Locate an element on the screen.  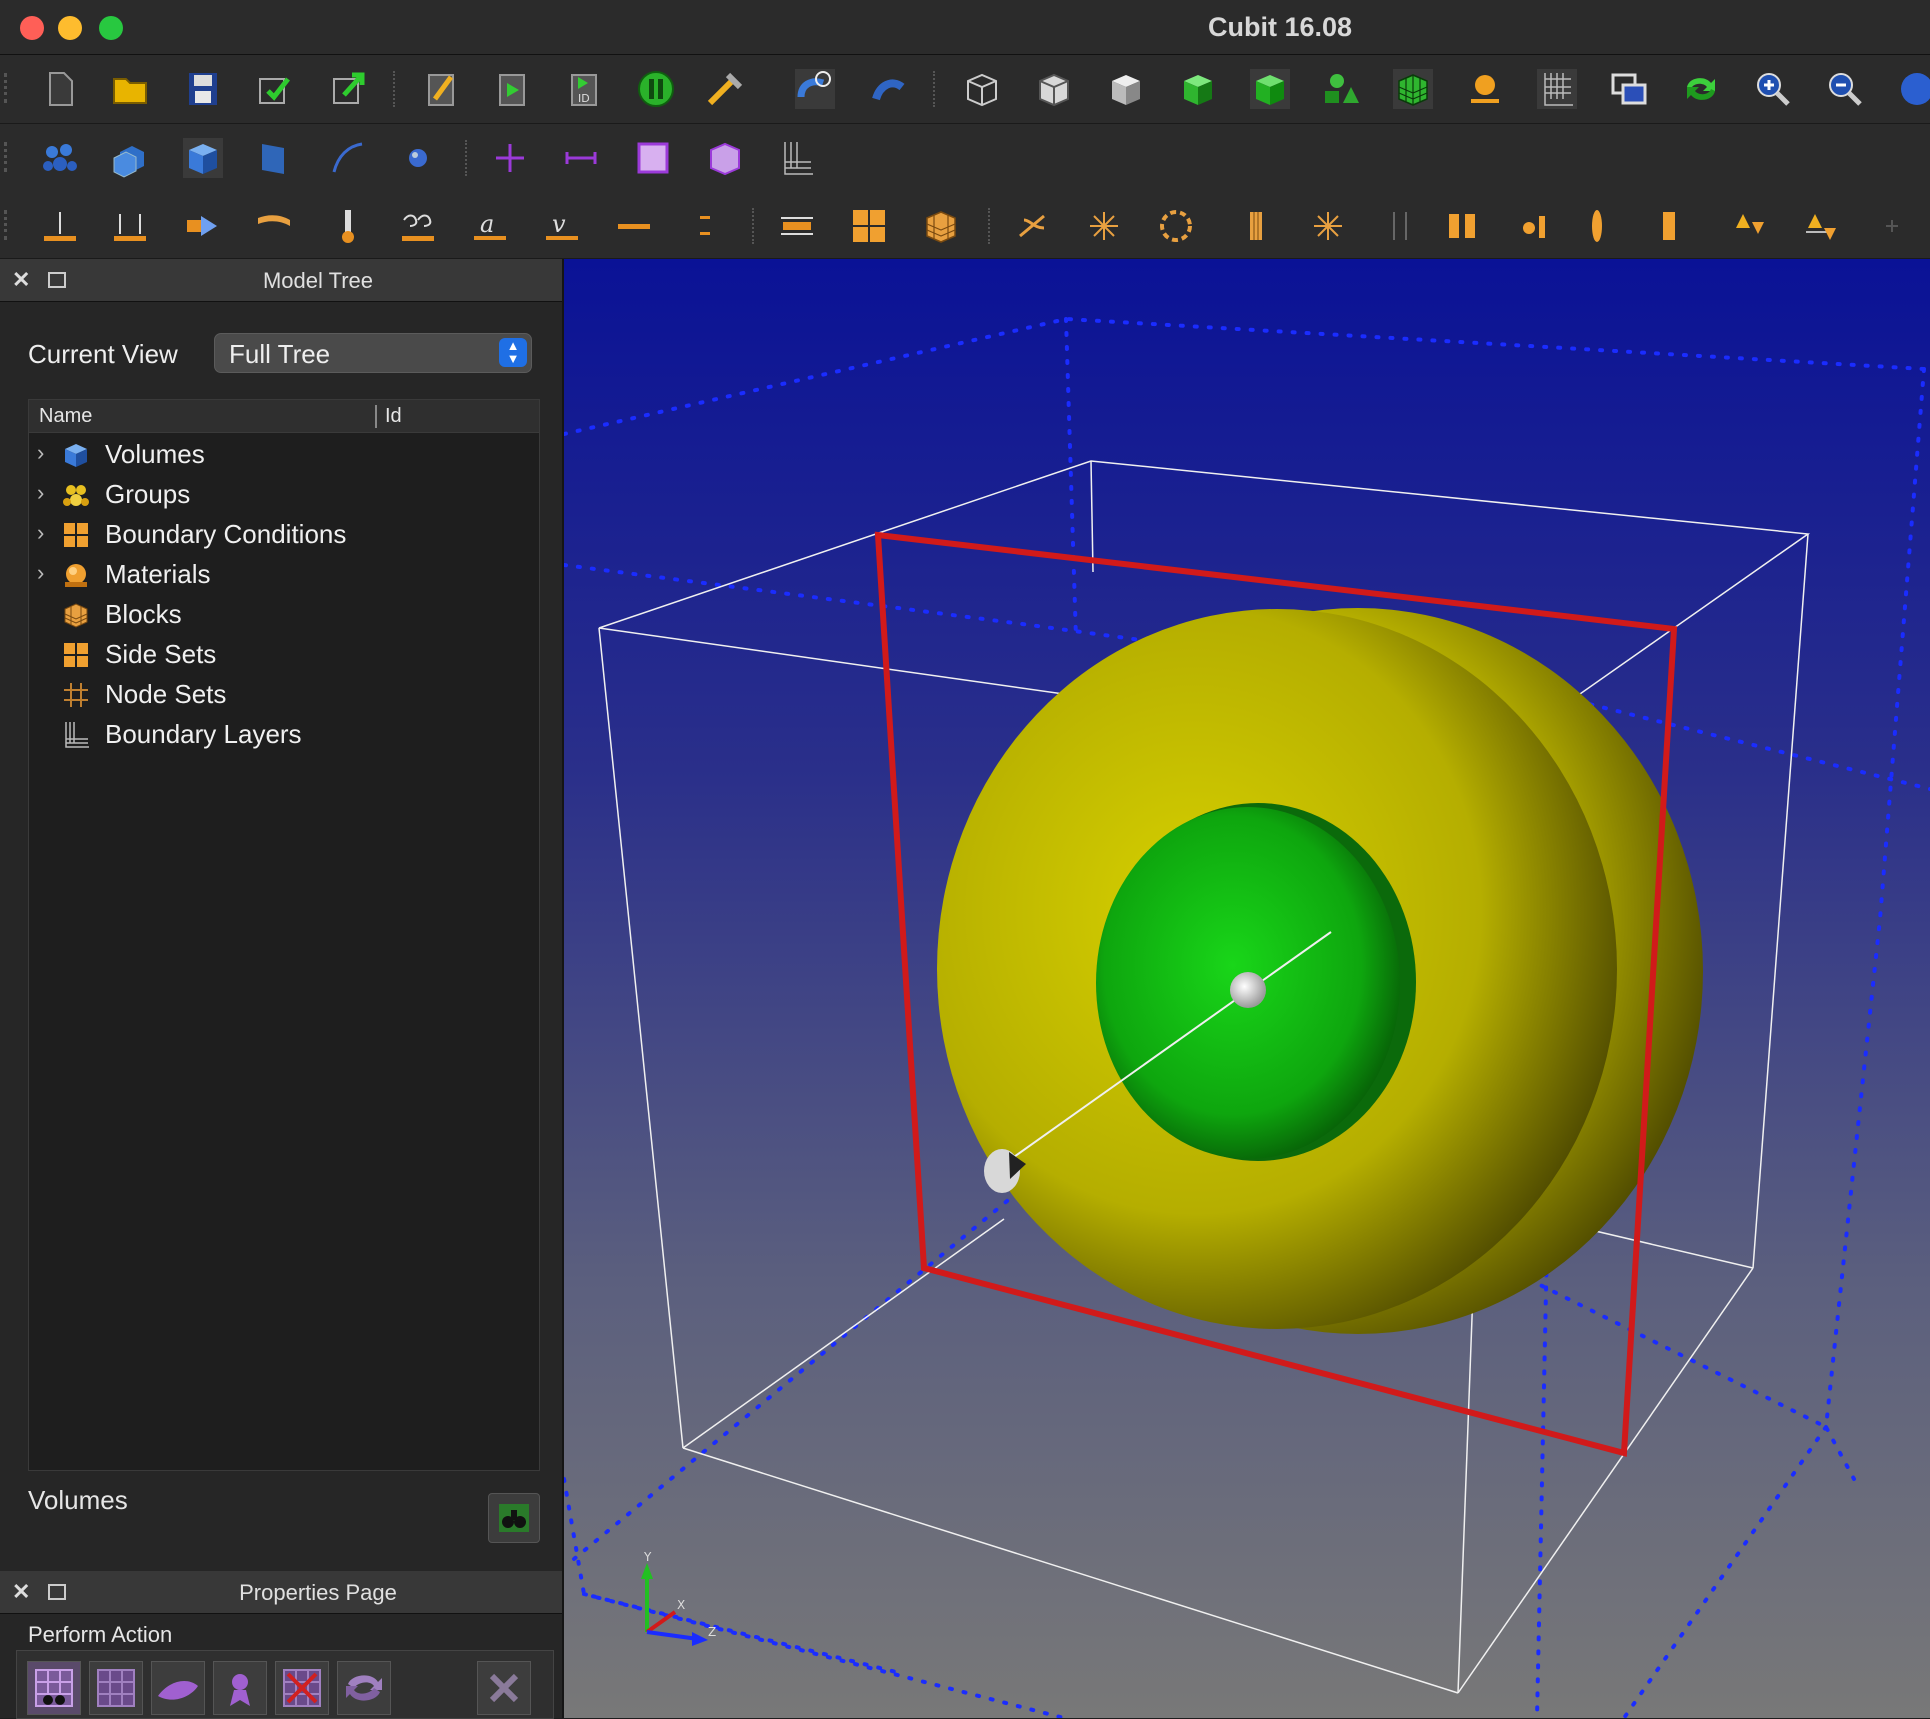
bc-pressure-icon is located at coordinates (203, 226).